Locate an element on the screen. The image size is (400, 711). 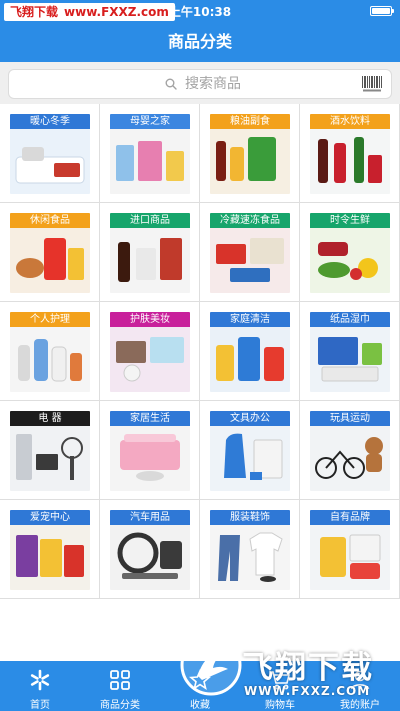
category-thumbnail: 护肤美妆 is located at coordinates (150, 352).